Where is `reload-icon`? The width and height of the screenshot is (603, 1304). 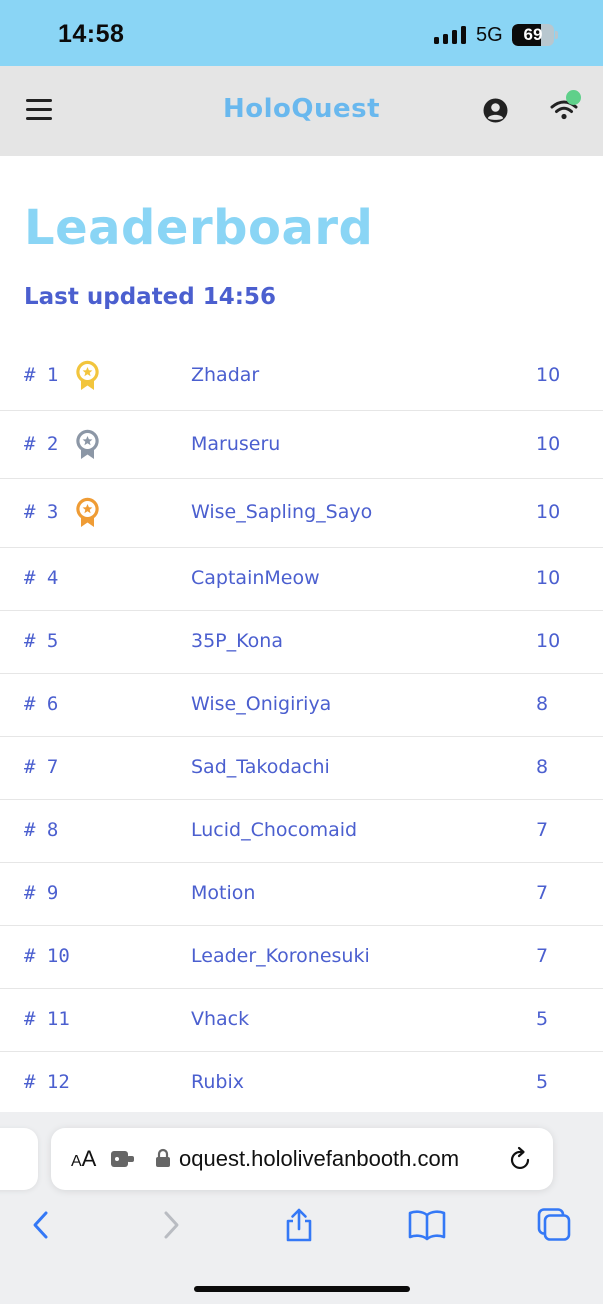 reload-icon is located at coordinates (521, 1159).